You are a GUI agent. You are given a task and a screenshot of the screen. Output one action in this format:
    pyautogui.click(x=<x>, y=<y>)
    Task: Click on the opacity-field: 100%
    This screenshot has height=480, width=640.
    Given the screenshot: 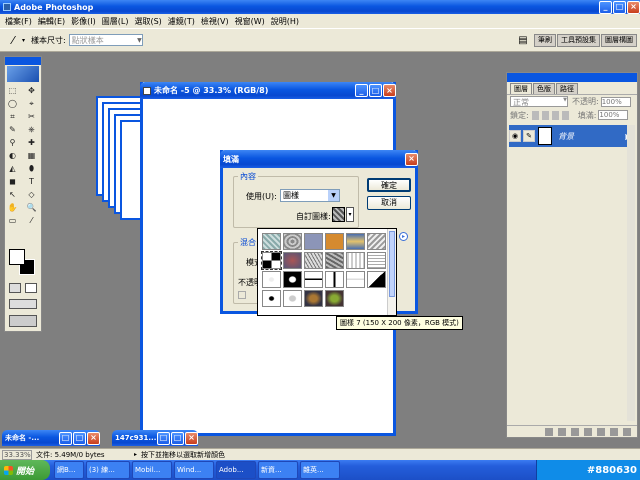 What is the action you would take?
    pyautogui.click(x=615, y=101)
    